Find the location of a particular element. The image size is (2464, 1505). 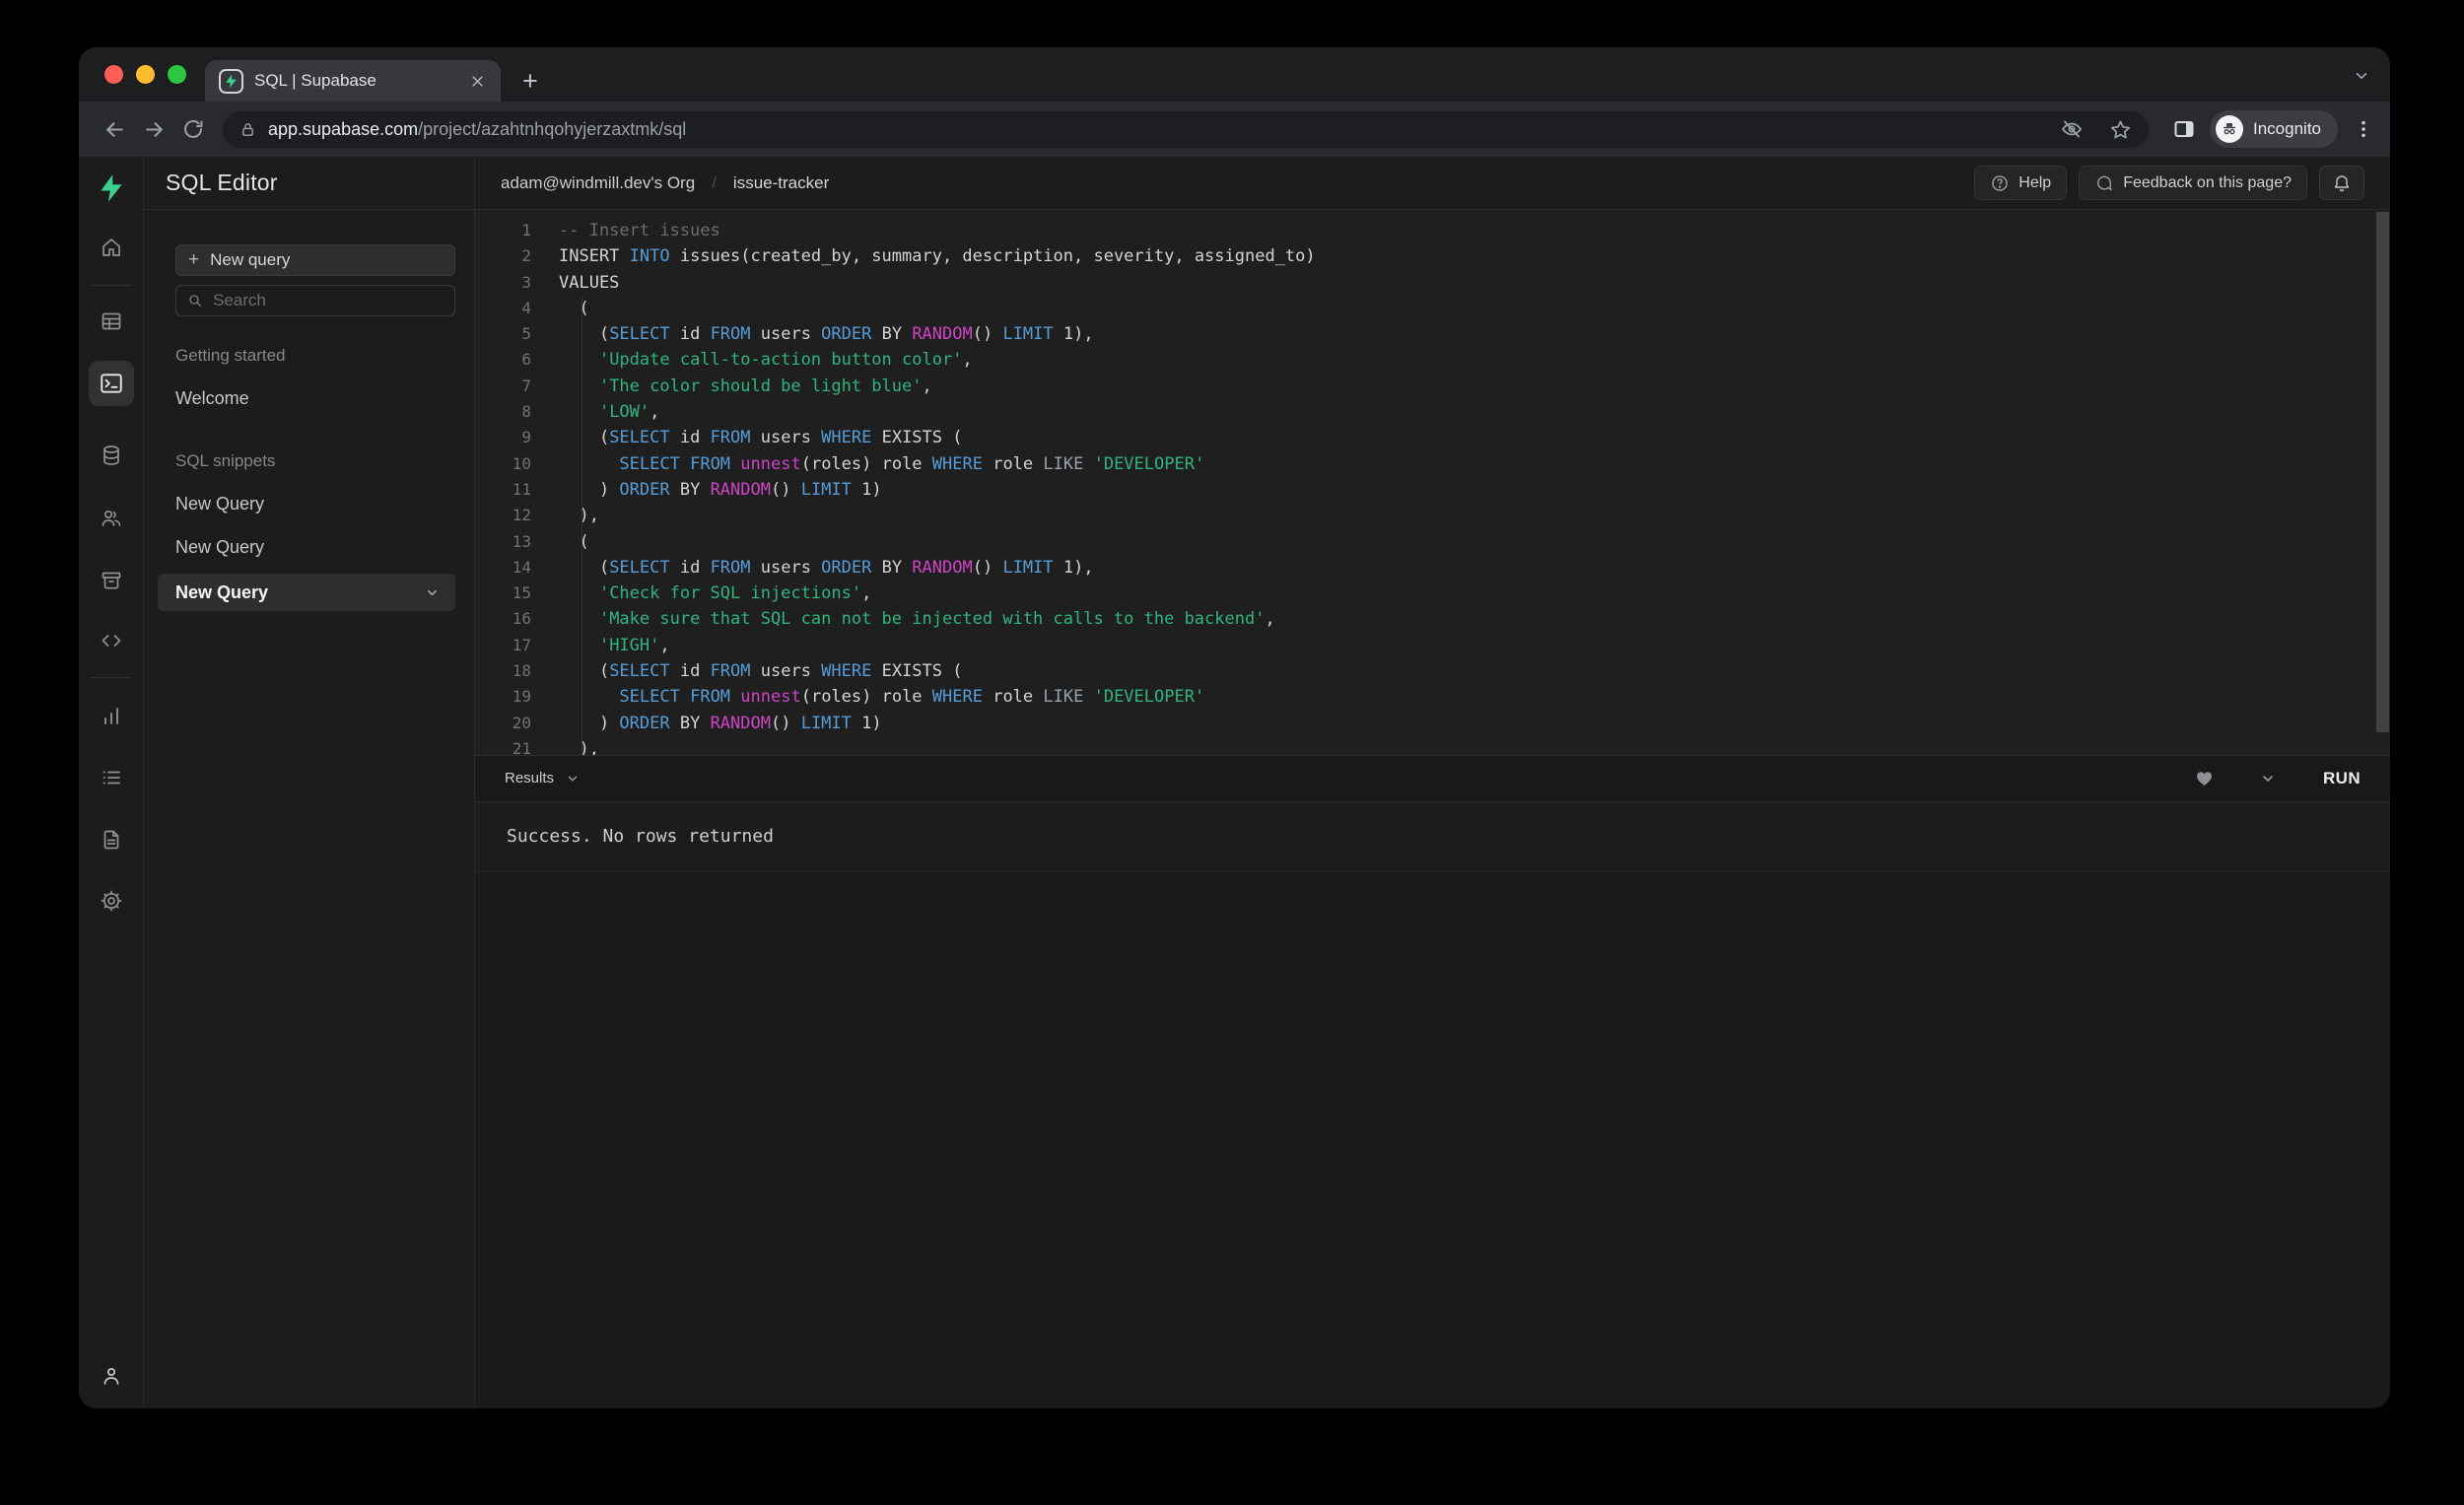

table-editor-icon is located at coordinates (111, 321).